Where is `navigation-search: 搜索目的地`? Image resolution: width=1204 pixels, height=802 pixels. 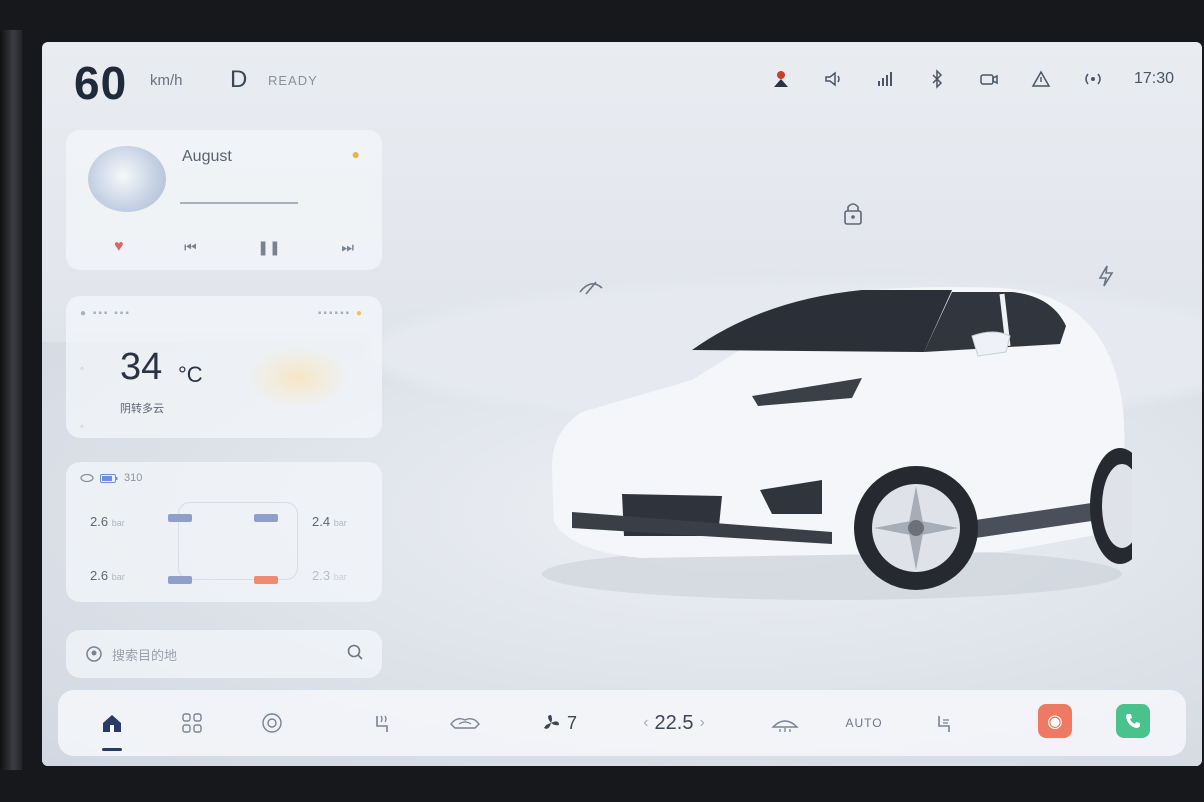
navigation-search: 搜索目的地 is located at coordinates (224, 654).